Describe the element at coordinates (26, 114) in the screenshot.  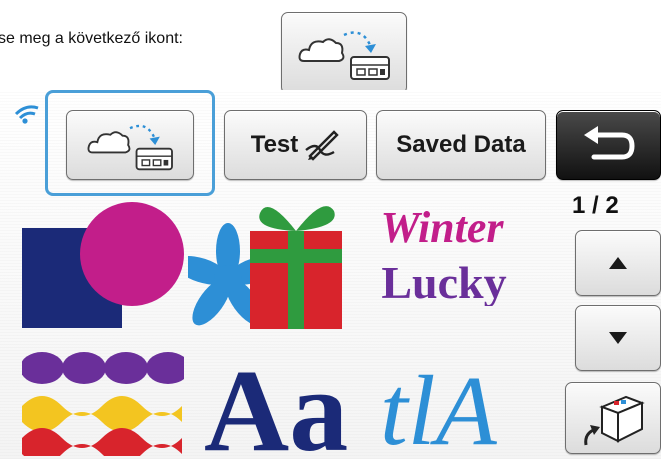
I see `wifi-icon` at that location.